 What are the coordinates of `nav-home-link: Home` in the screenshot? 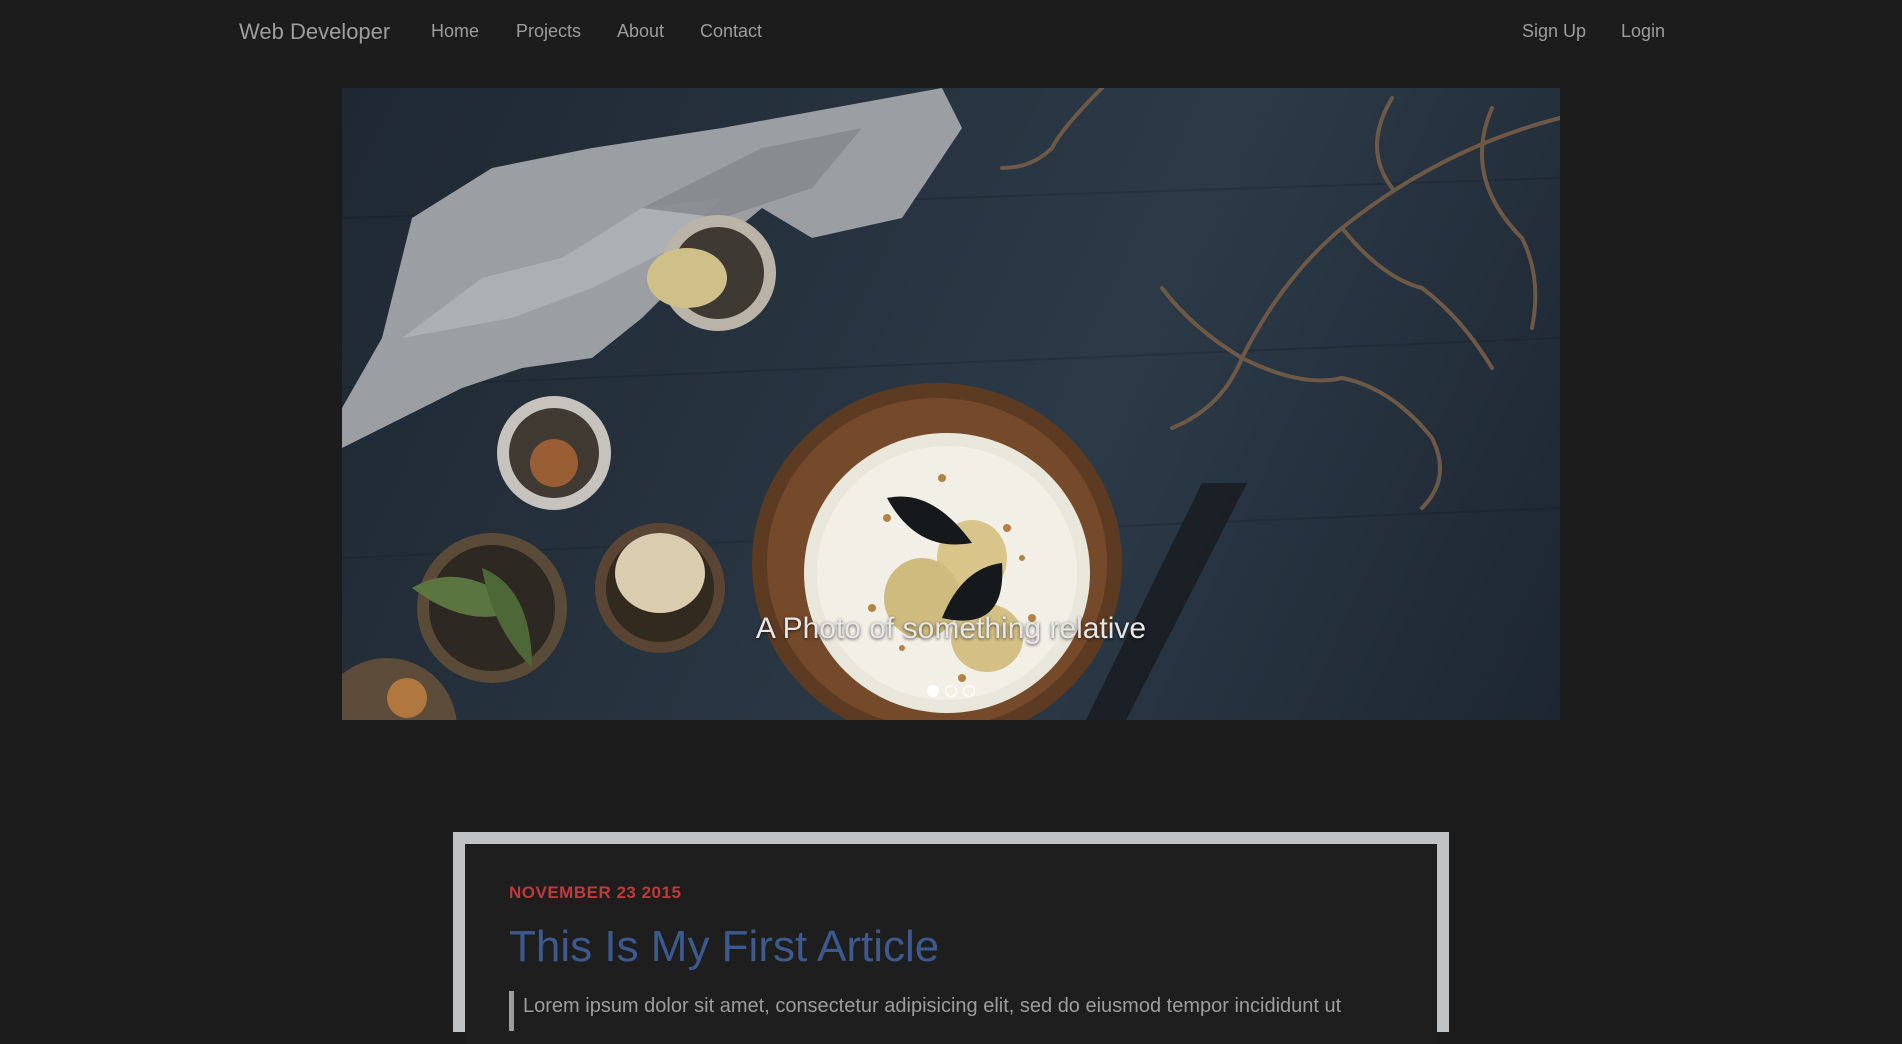 It's located at (455, 31).